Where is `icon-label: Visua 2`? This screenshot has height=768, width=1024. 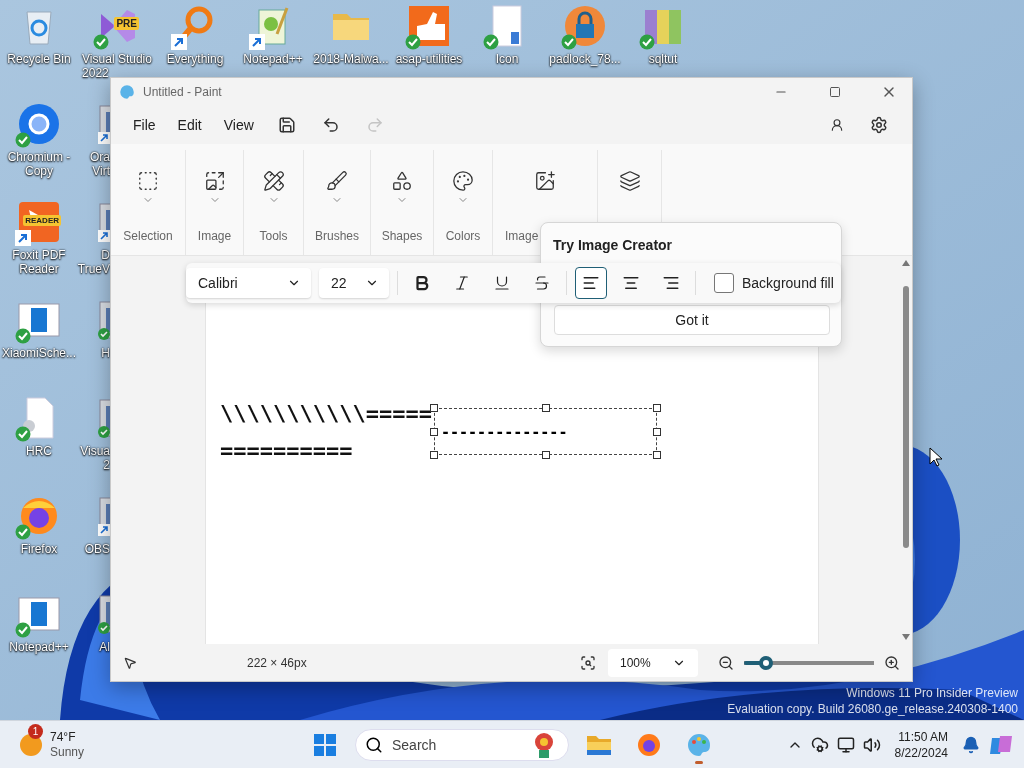
icon-label: Visua 2 is located at coordinates (95, 458).